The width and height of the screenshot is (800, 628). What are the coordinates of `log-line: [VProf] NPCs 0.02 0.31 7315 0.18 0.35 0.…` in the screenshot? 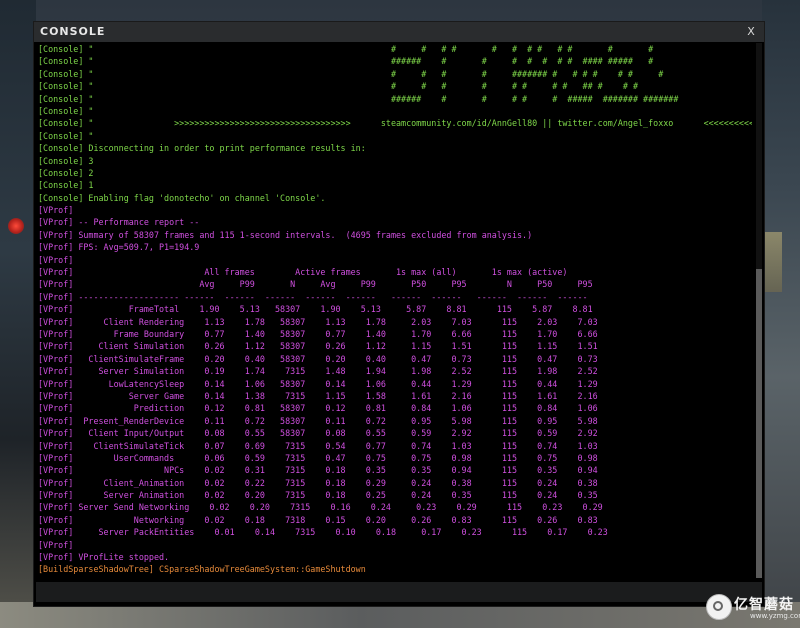 It's located at (318, 470).